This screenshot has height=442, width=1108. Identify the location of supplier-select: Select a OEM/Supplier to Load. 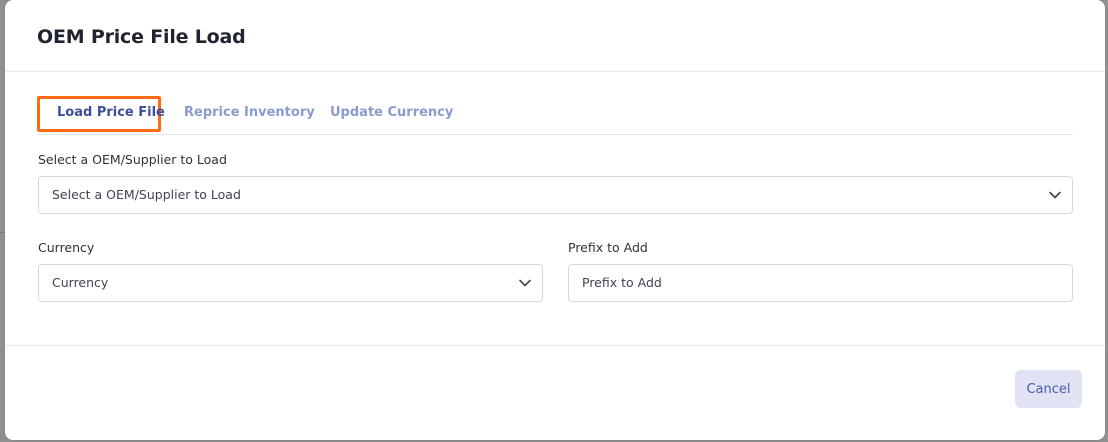
(555, 195).